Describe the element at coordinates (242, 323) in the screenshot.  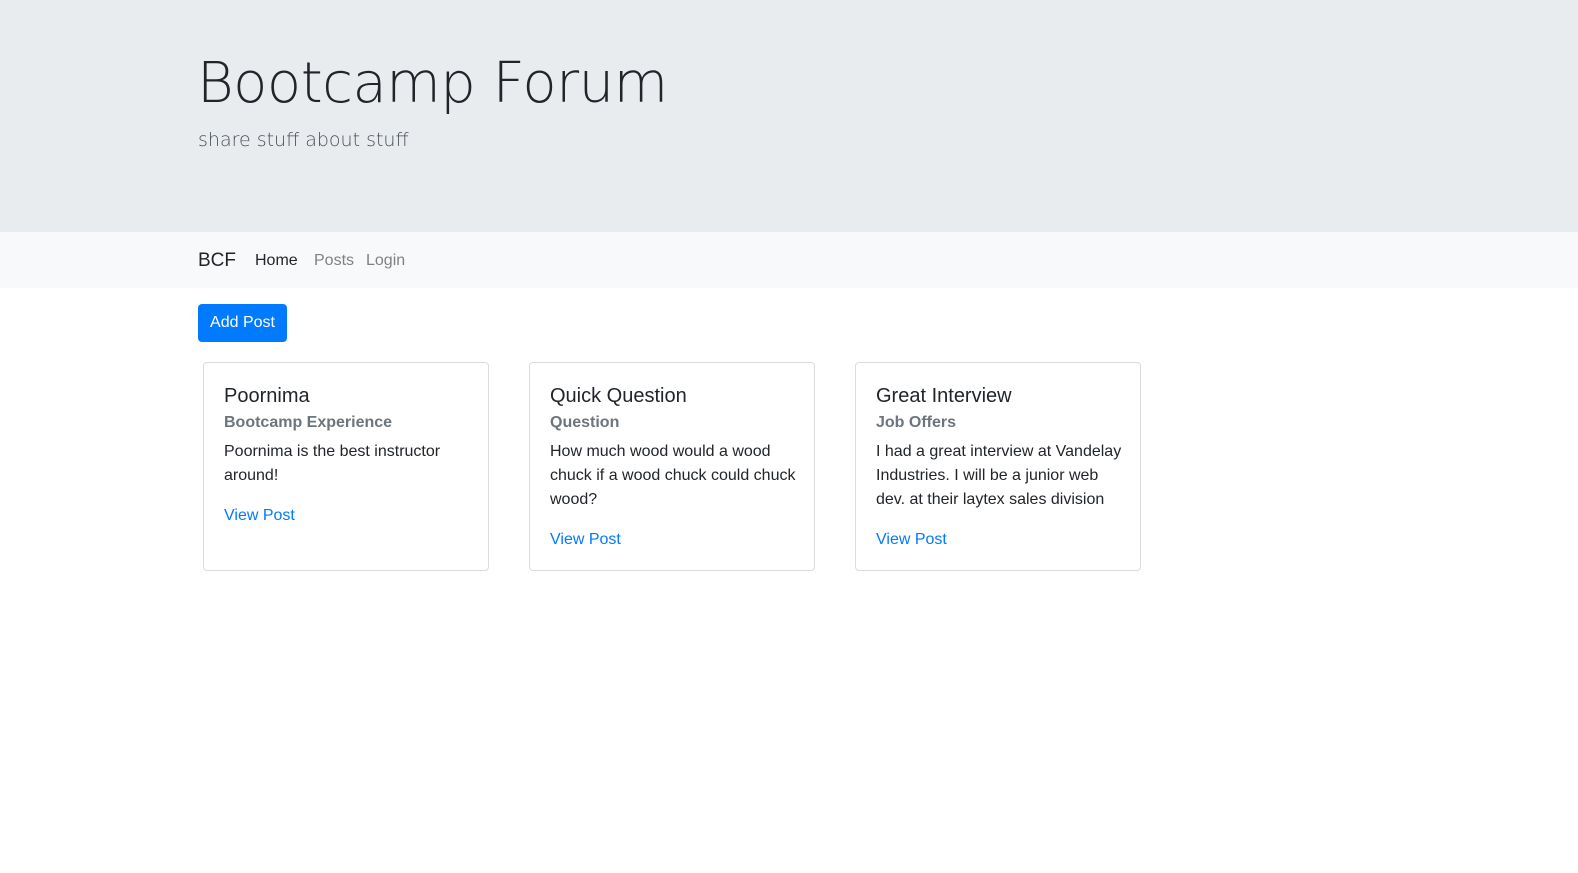
I see `add-post-button: Add Post` at that location.